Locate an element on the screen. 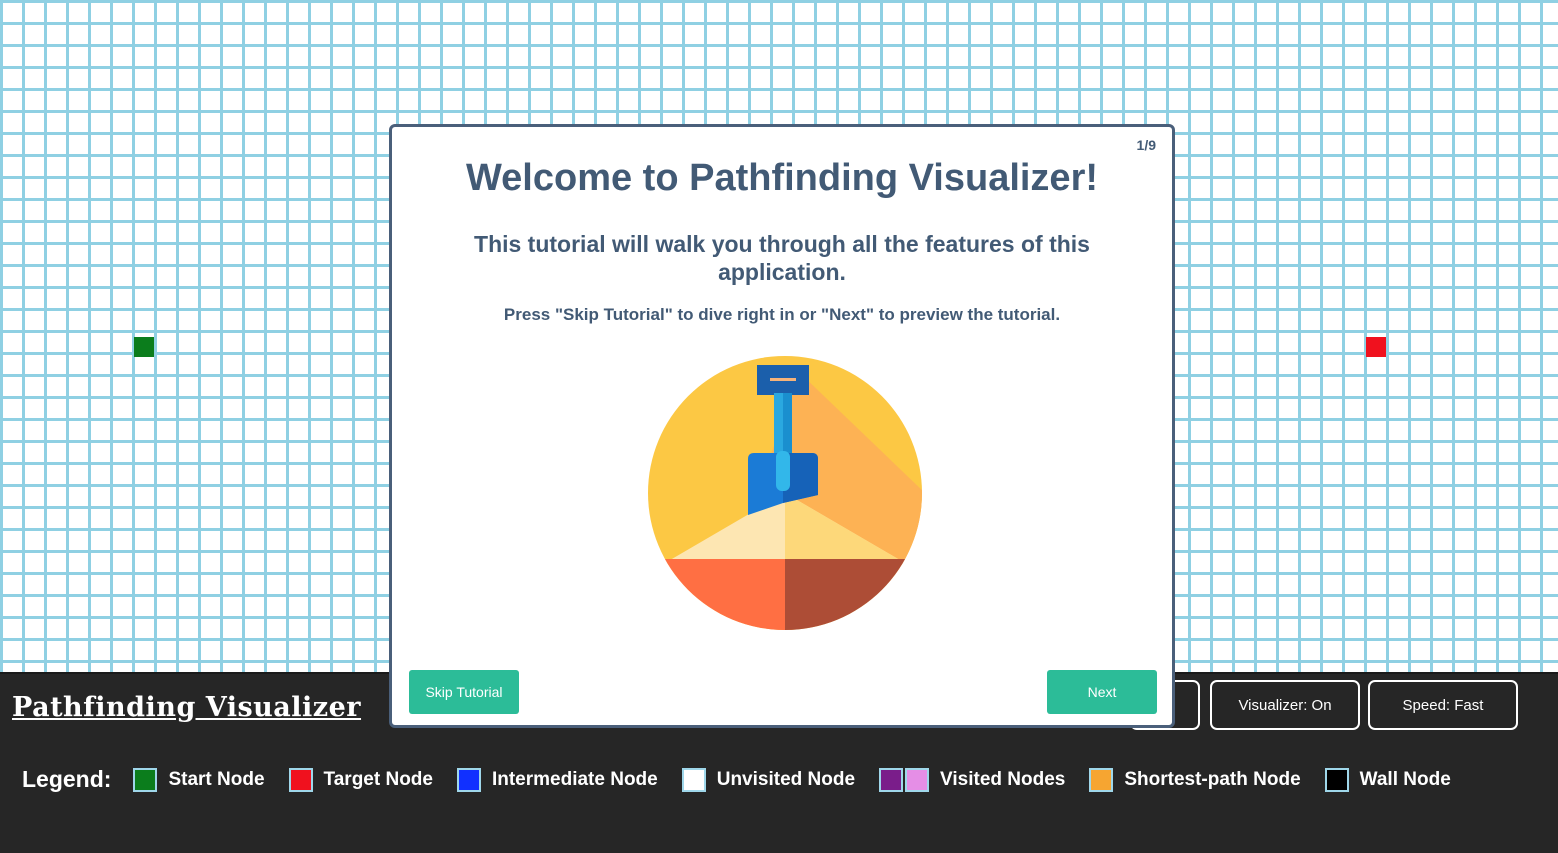  wall-node-swatch is located at coordinates (1336, 779).